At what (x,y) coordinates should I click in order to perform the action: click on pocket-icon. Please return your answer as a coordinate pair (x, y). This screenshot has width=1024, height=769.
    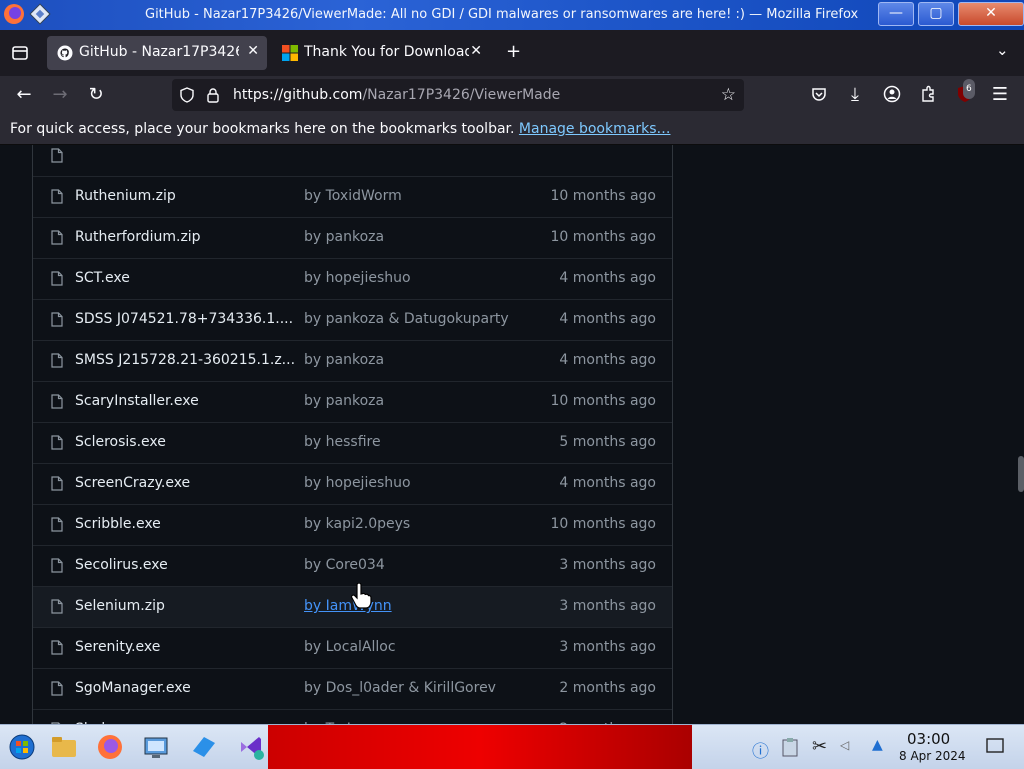
    Looking at the image, I should click on (819, 94).